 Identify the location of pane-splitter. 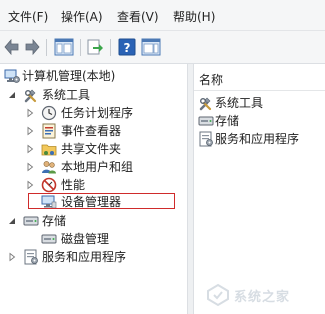
(190, 189).